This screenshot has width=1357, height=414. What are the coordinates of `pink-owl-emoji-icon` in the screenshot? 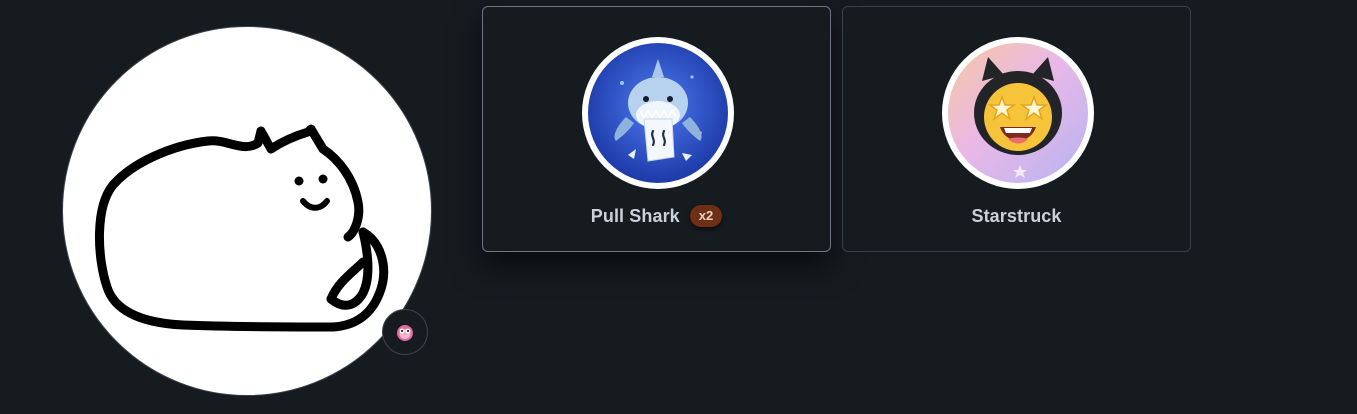 It's located at (405, 333).